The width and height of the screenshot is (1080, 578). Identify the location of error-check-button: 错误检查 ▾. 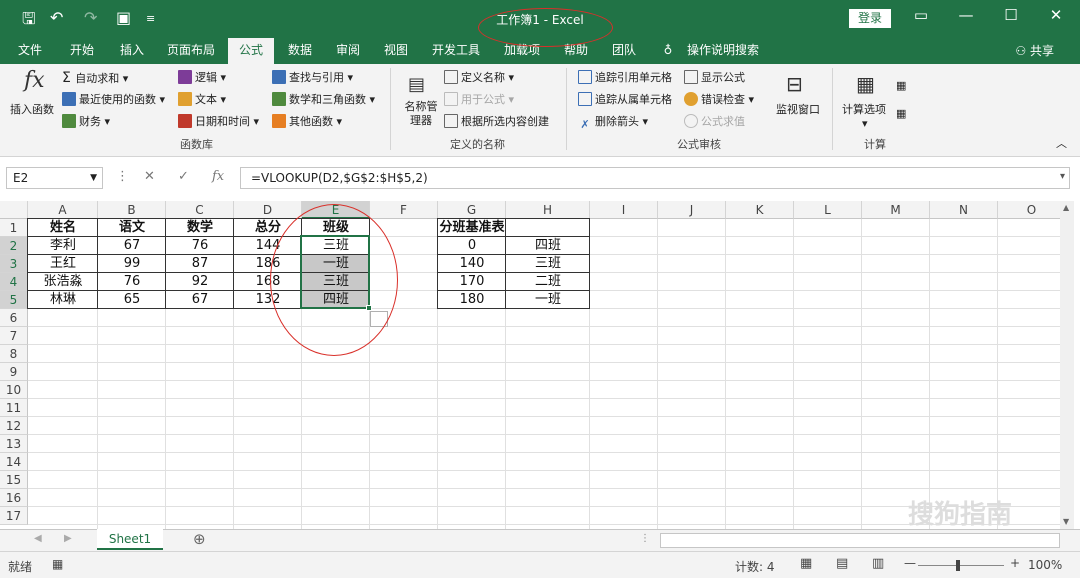
(719, 100).